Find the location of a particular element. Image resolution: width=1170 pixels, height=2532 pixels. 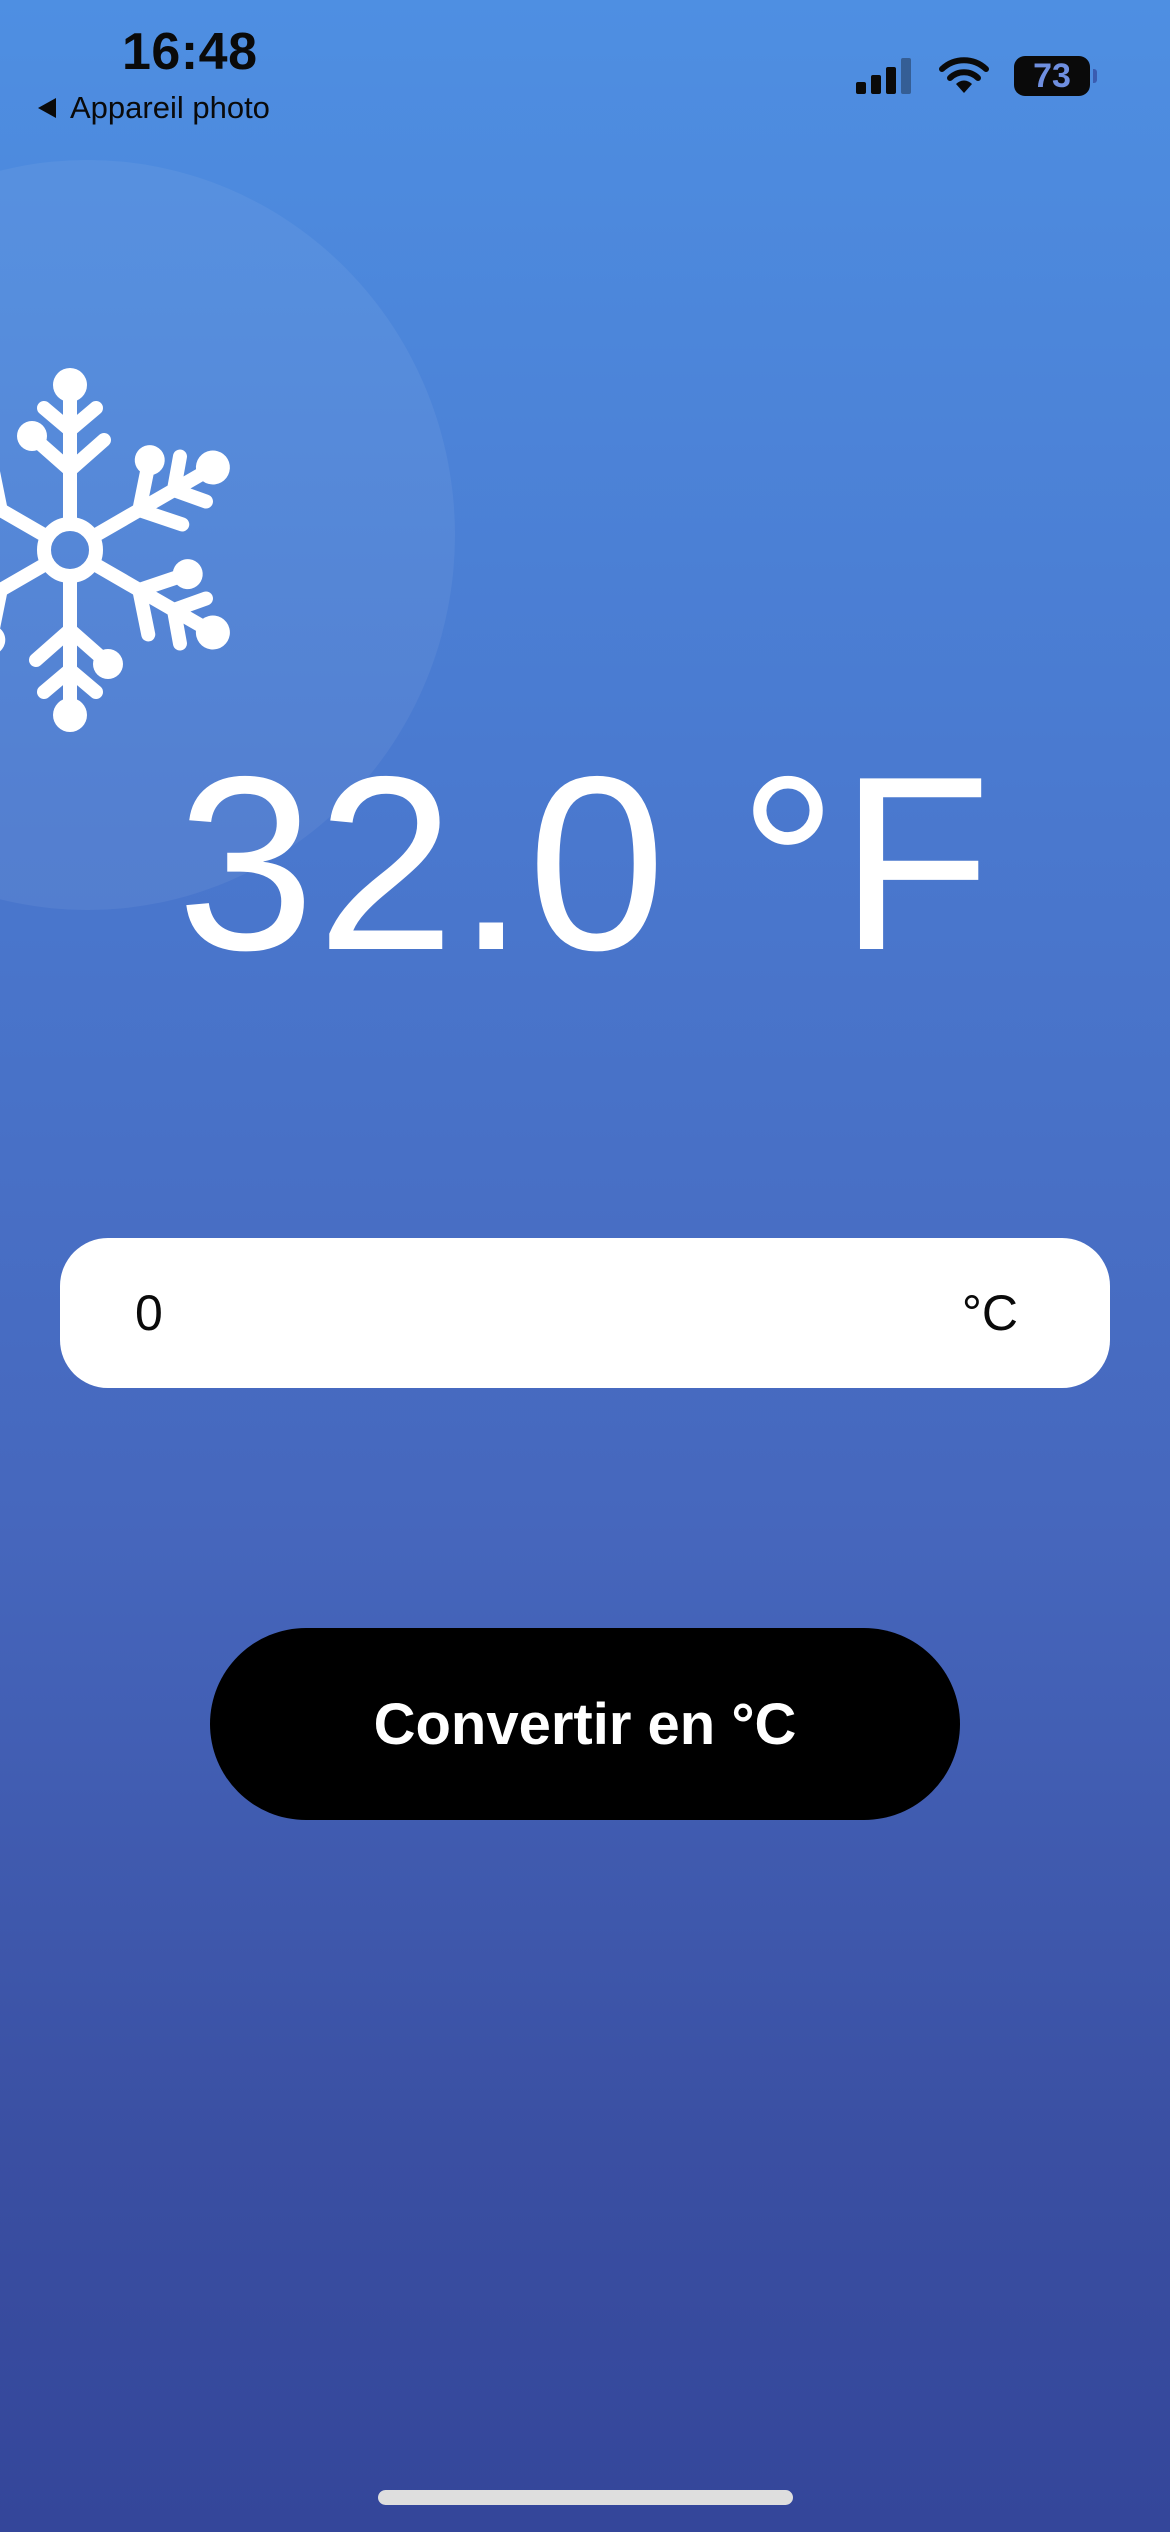

temperature-display: 32.0 °F is located at coordinates (585, 863).